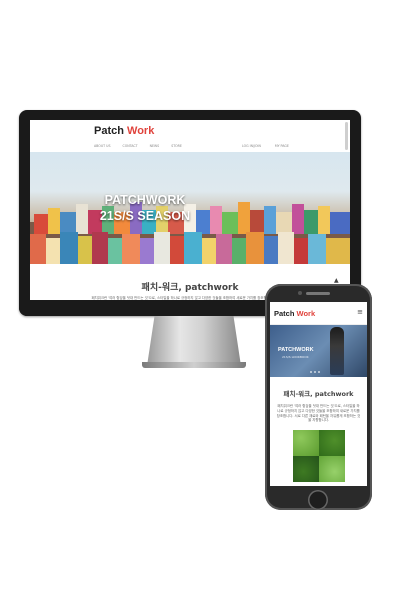  I want to click on mobile-hero-subtitle: 21S/S LOOKBOOK, so click(295, 357).